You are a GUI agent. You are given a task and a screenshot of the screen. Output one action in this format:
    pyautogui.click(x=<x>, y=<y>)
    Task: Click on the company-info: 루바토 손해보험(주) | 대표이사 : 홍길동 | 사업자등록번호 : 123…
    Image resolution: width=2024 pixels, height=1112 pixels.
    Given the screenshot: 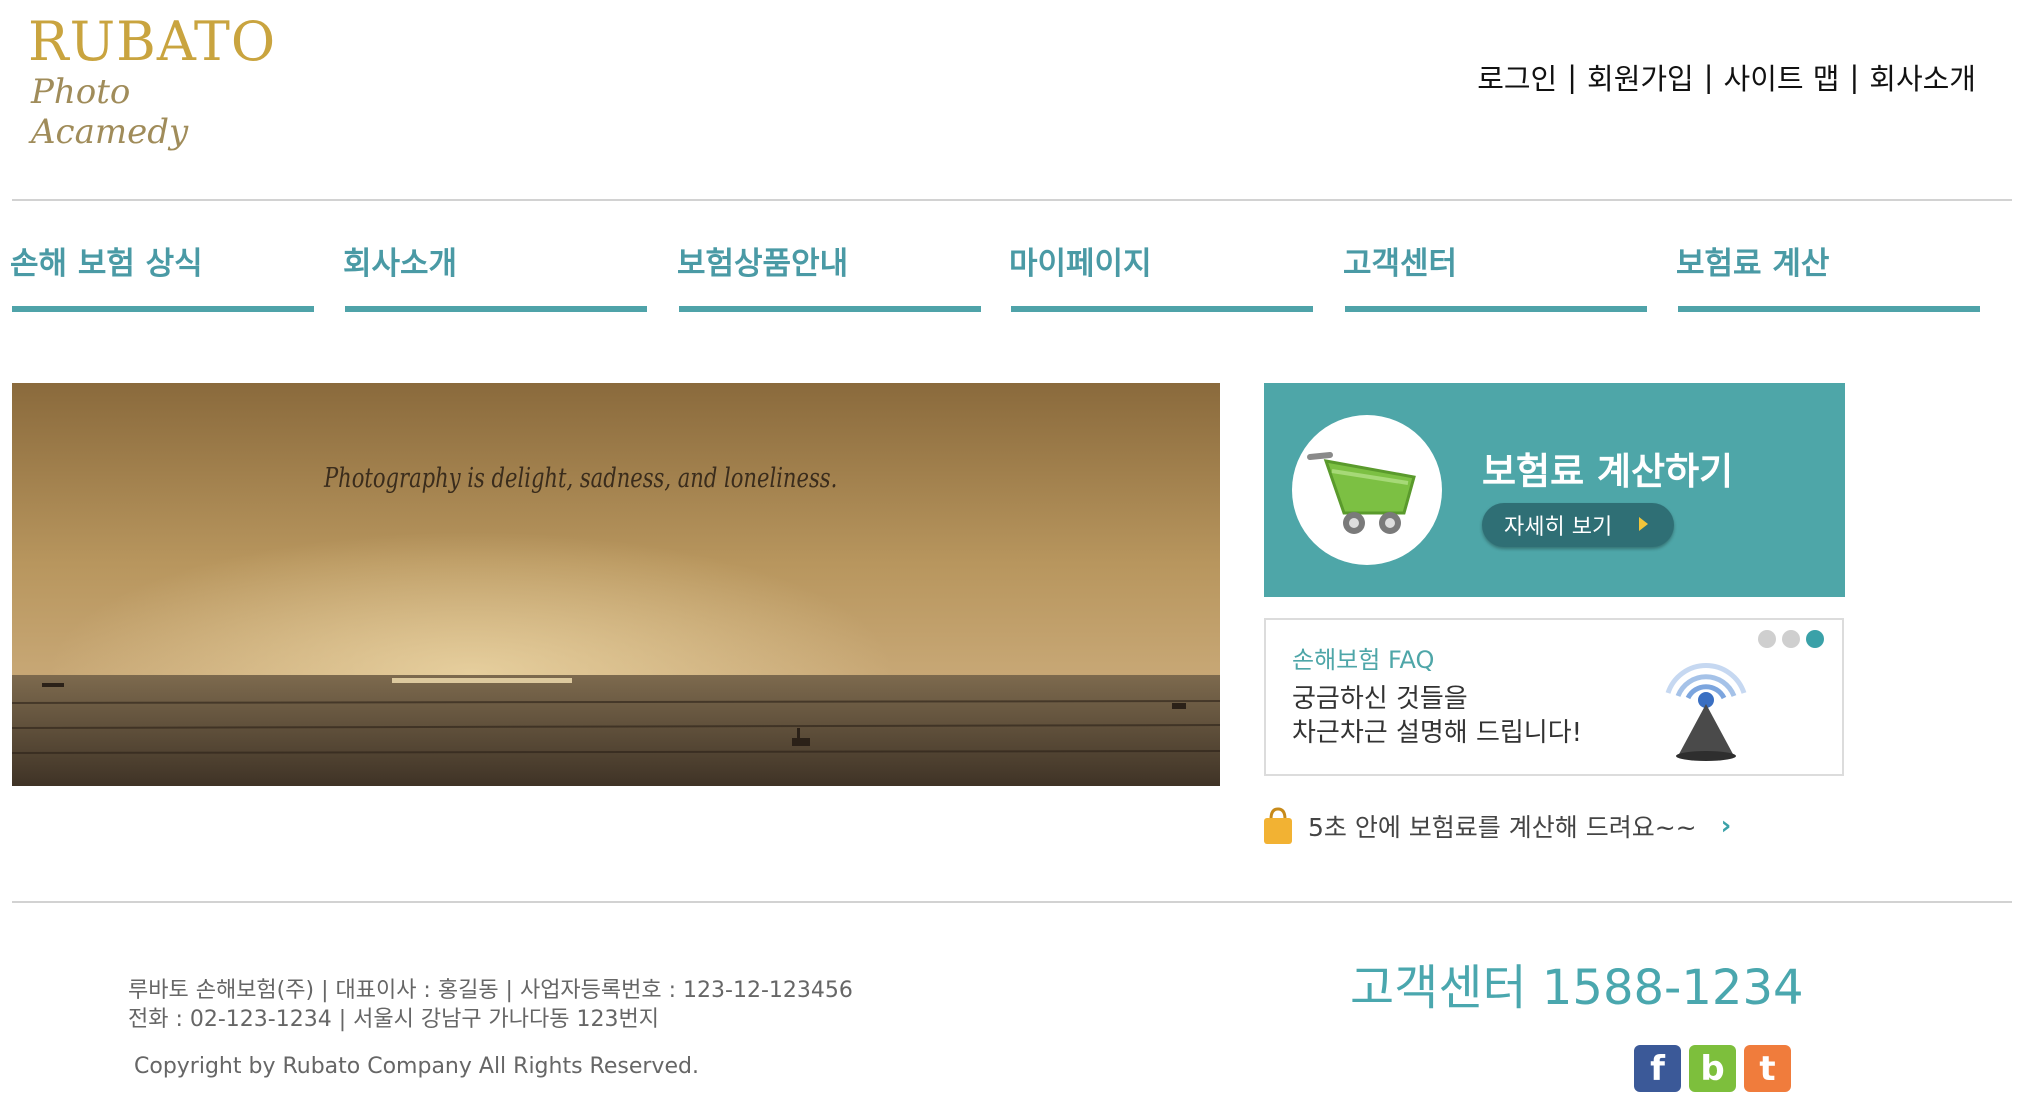 What is the action you would take?
    pyautogui.click(x=490, y=1005)
    